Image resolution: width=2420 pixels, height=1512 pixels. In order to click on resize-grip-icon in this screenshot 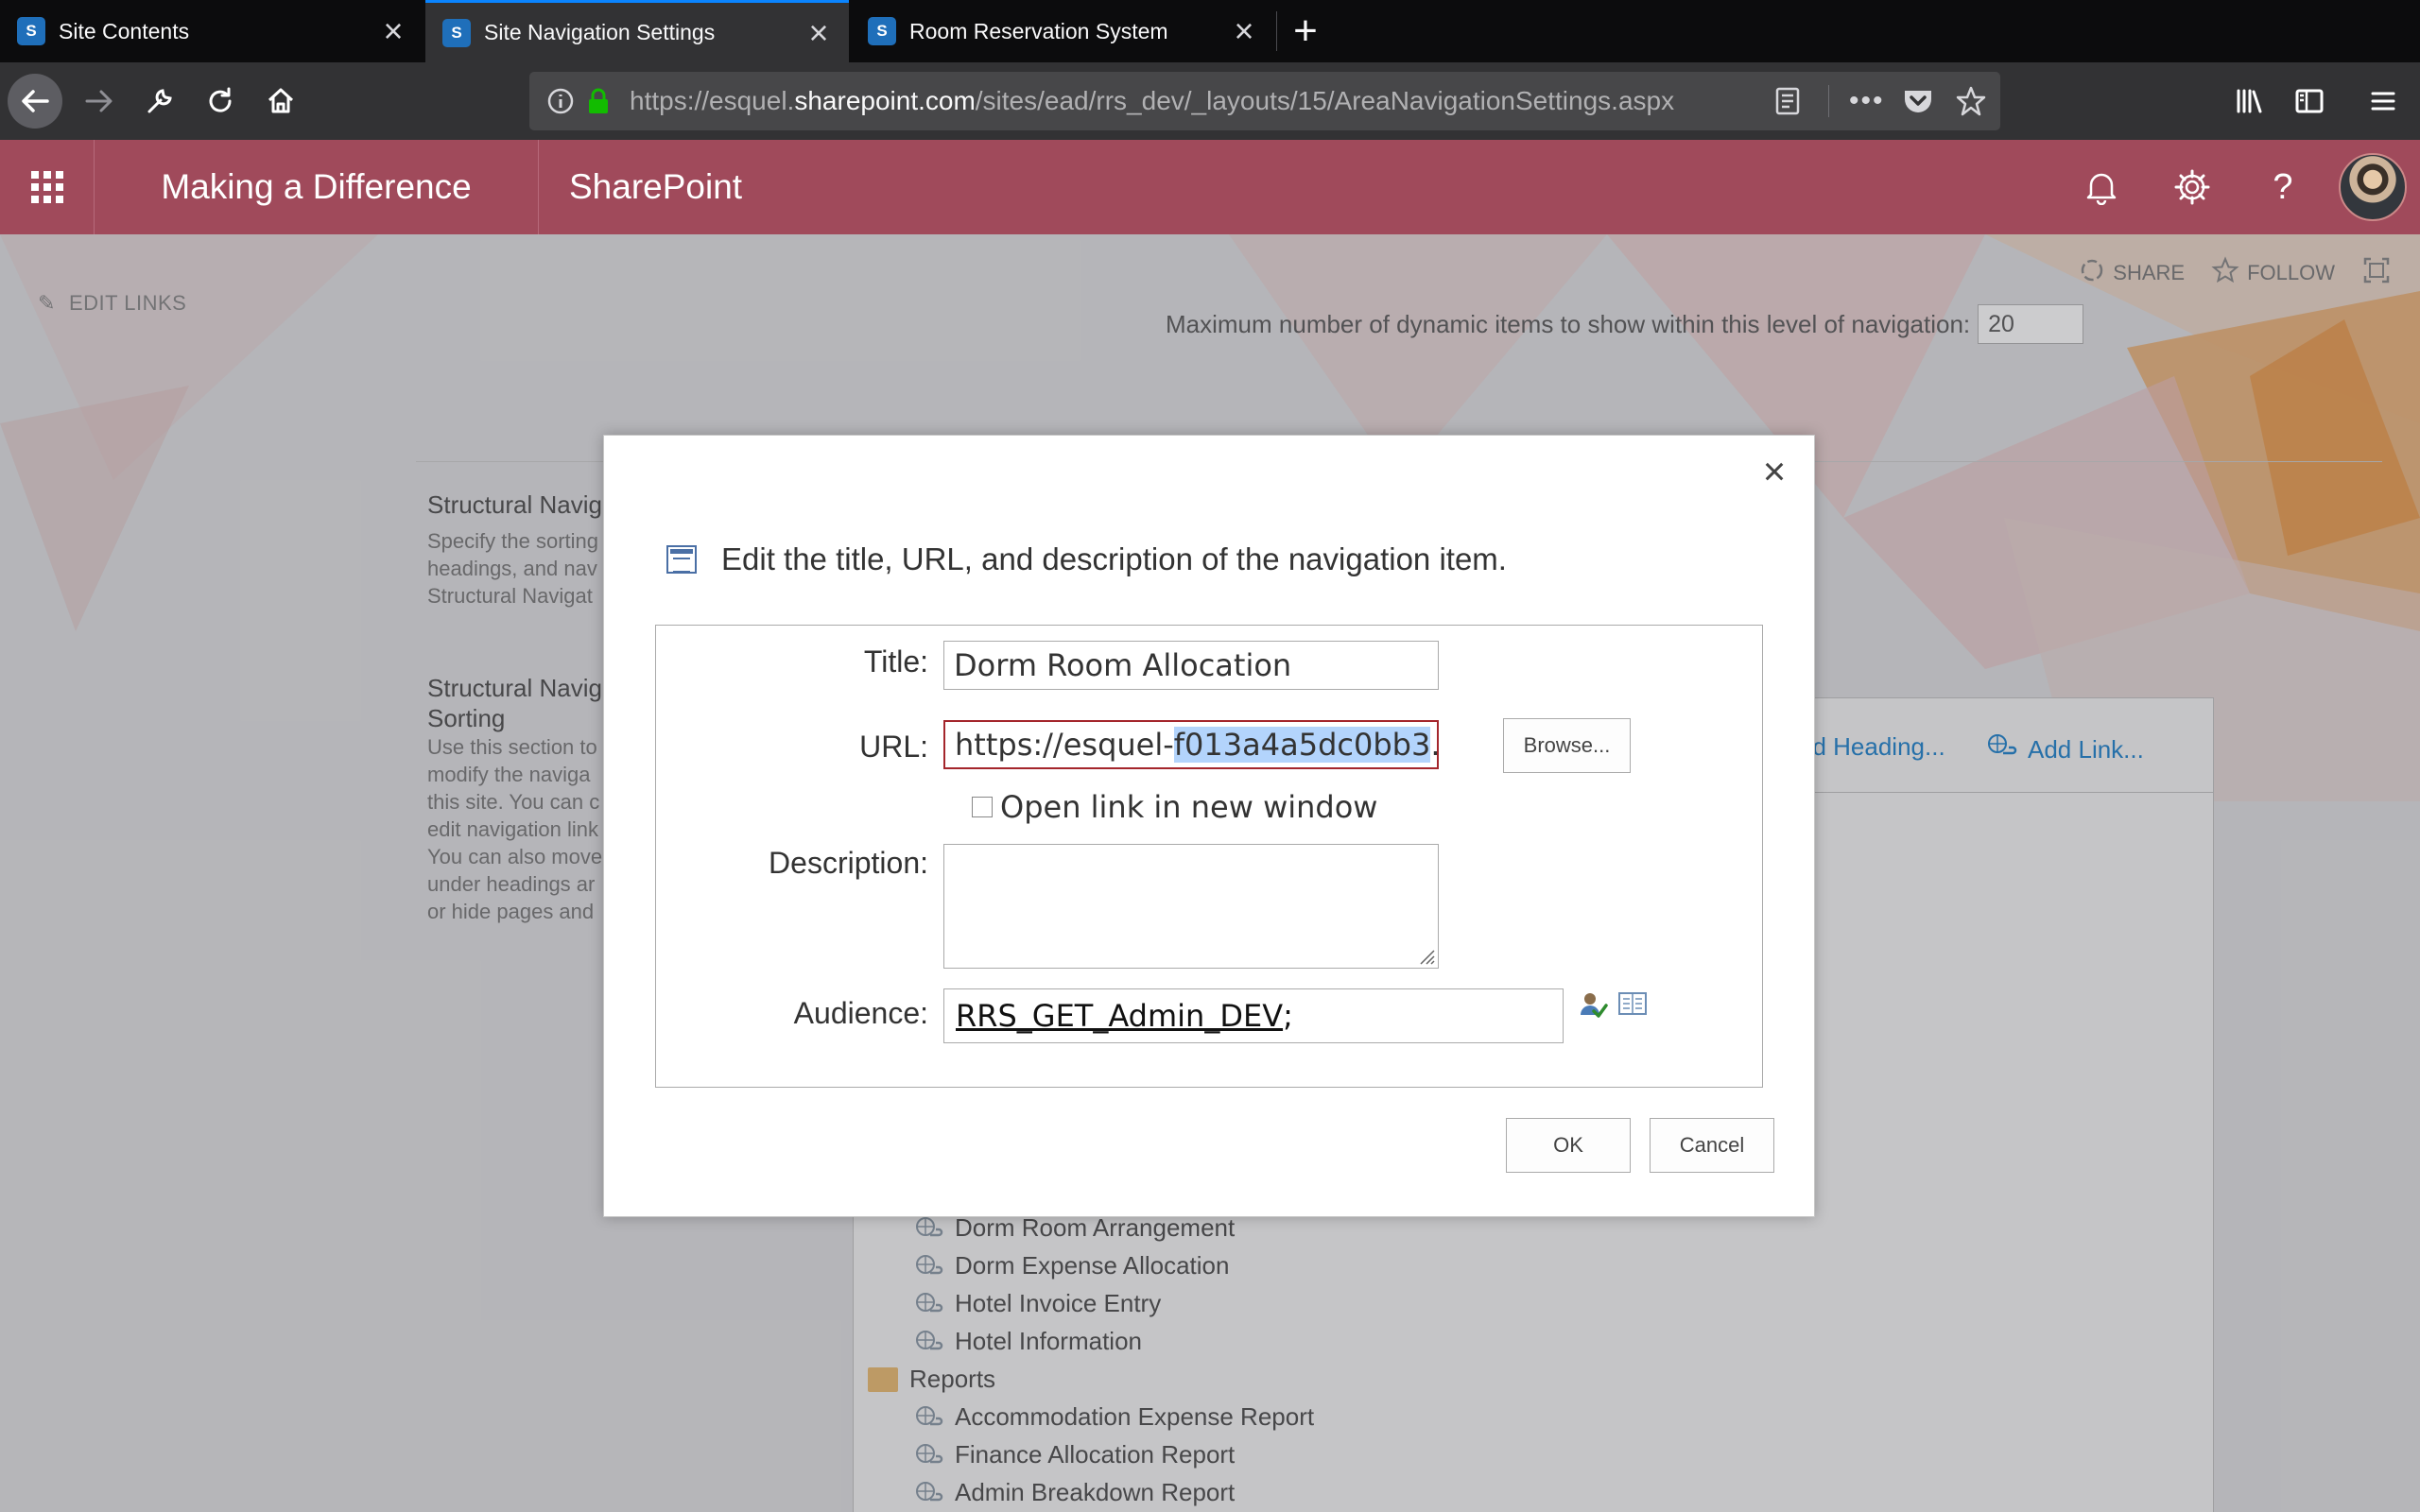, I will do `click(1426, 956)`.